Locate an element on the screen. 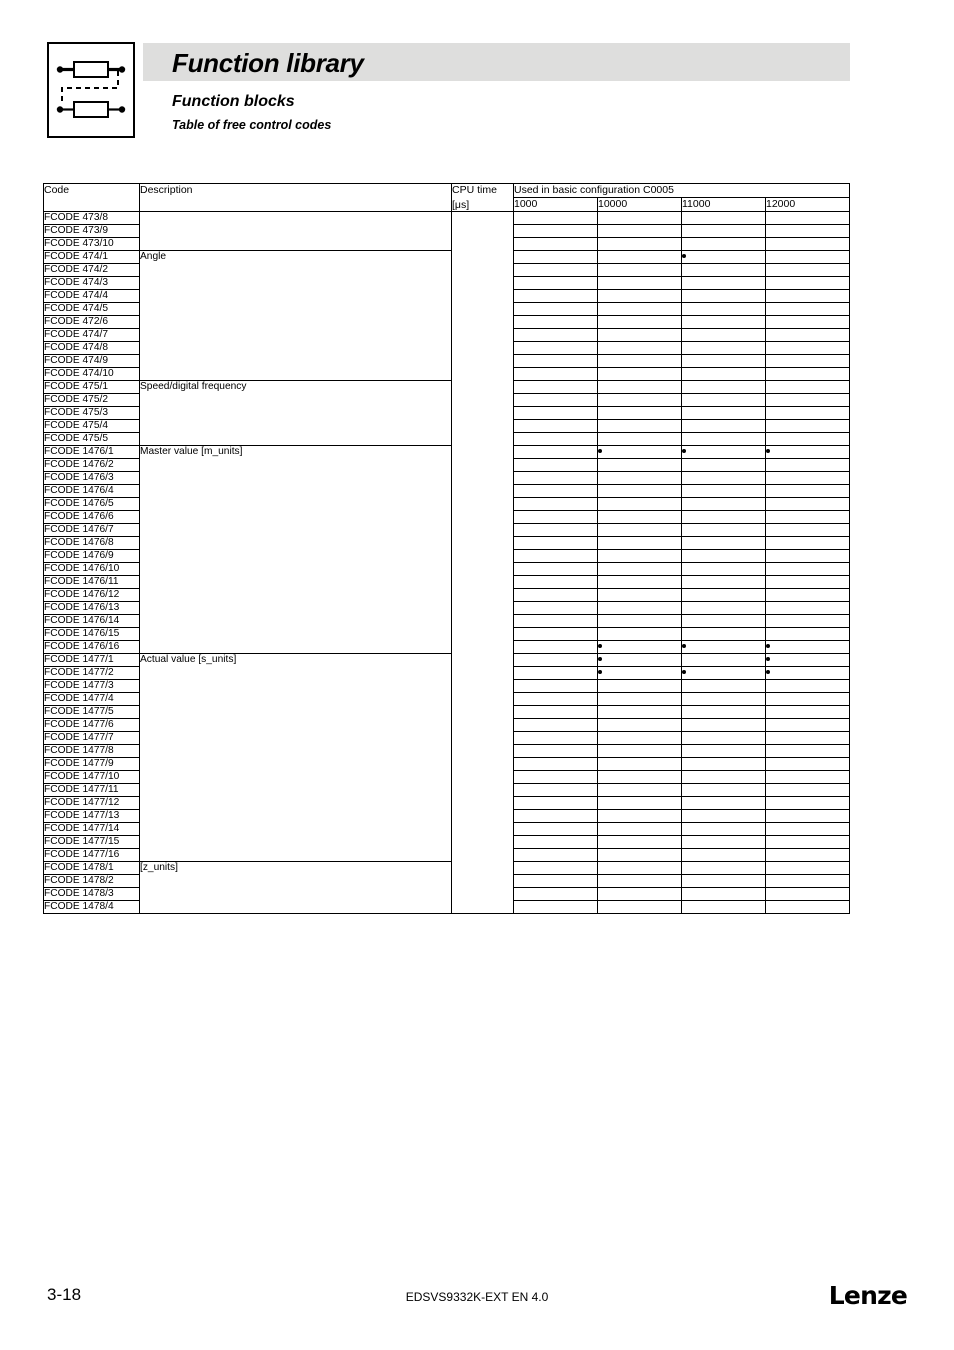 This screenshot has height=1350, width=954. cell-code: FCODE 474/1 is located at coordinates (91, 257).